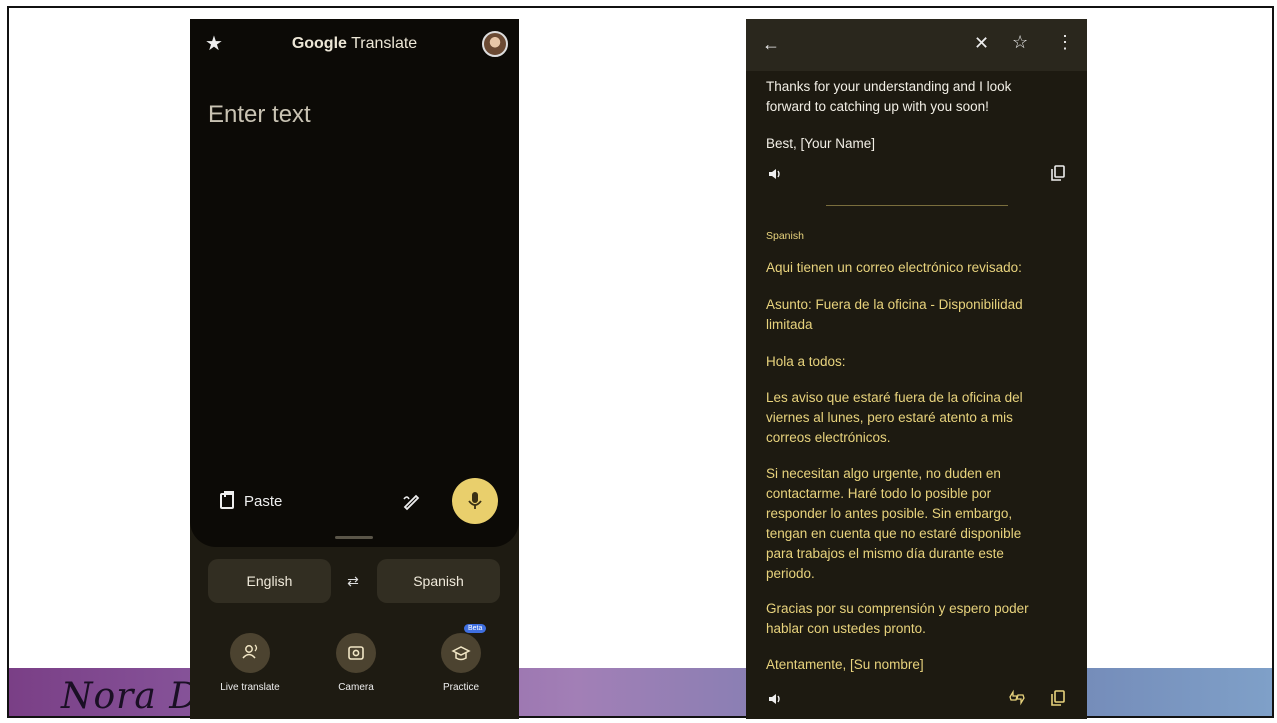  What do you see at coordinates (269, 581) in the screenshot?
I see `source-language-button: English` at bounding box center [269, 581].